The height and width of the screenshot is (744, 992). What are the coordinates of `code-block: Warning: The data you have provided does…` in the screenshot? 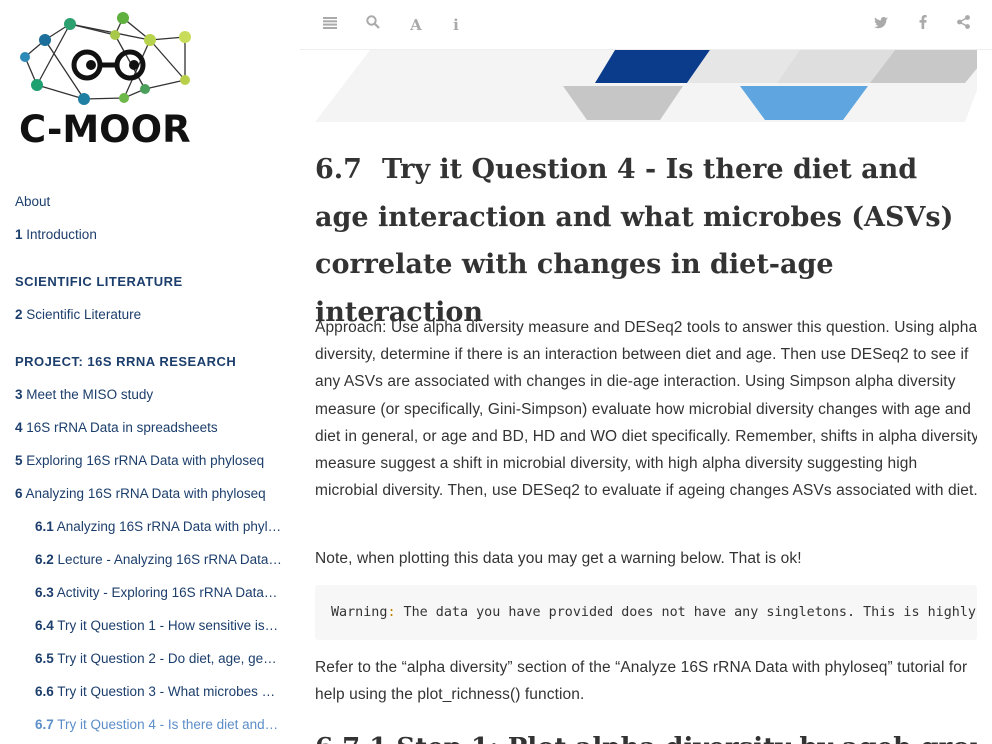 It's located at (646, 612).